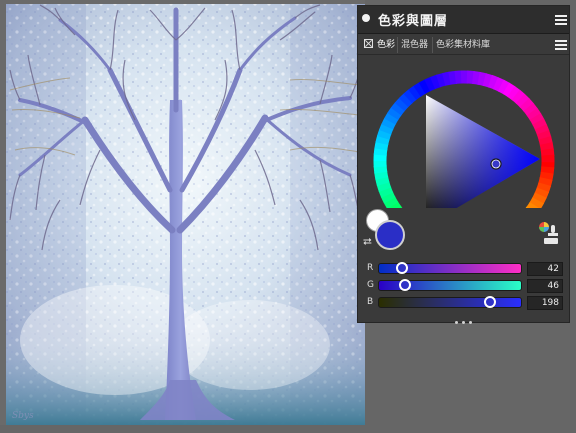 This screenshot has height=433, width=576. I want to click on tab-bar: 色彩 混色器 色彩集材料庫, so click(463, 45).